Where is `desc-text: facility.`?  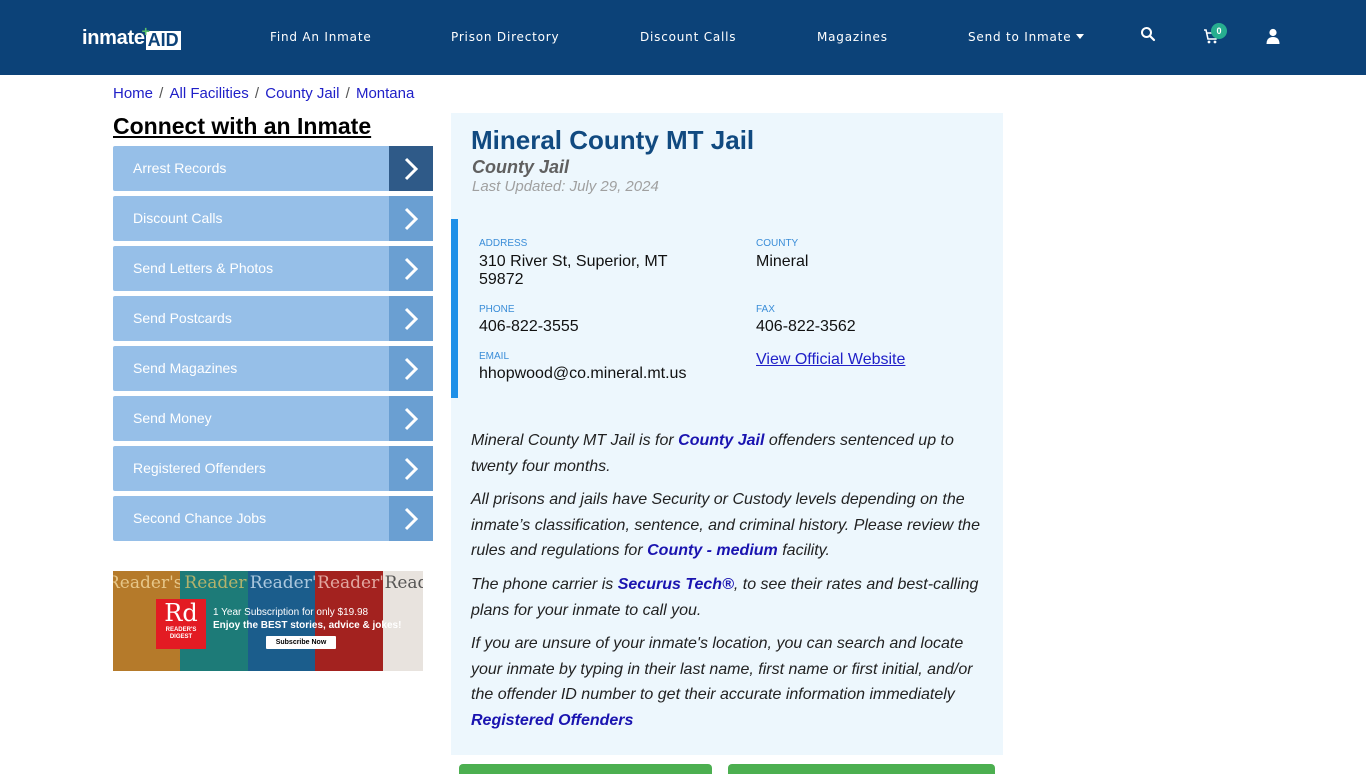 desc-text: facility. is located at coordinates (803, 550).